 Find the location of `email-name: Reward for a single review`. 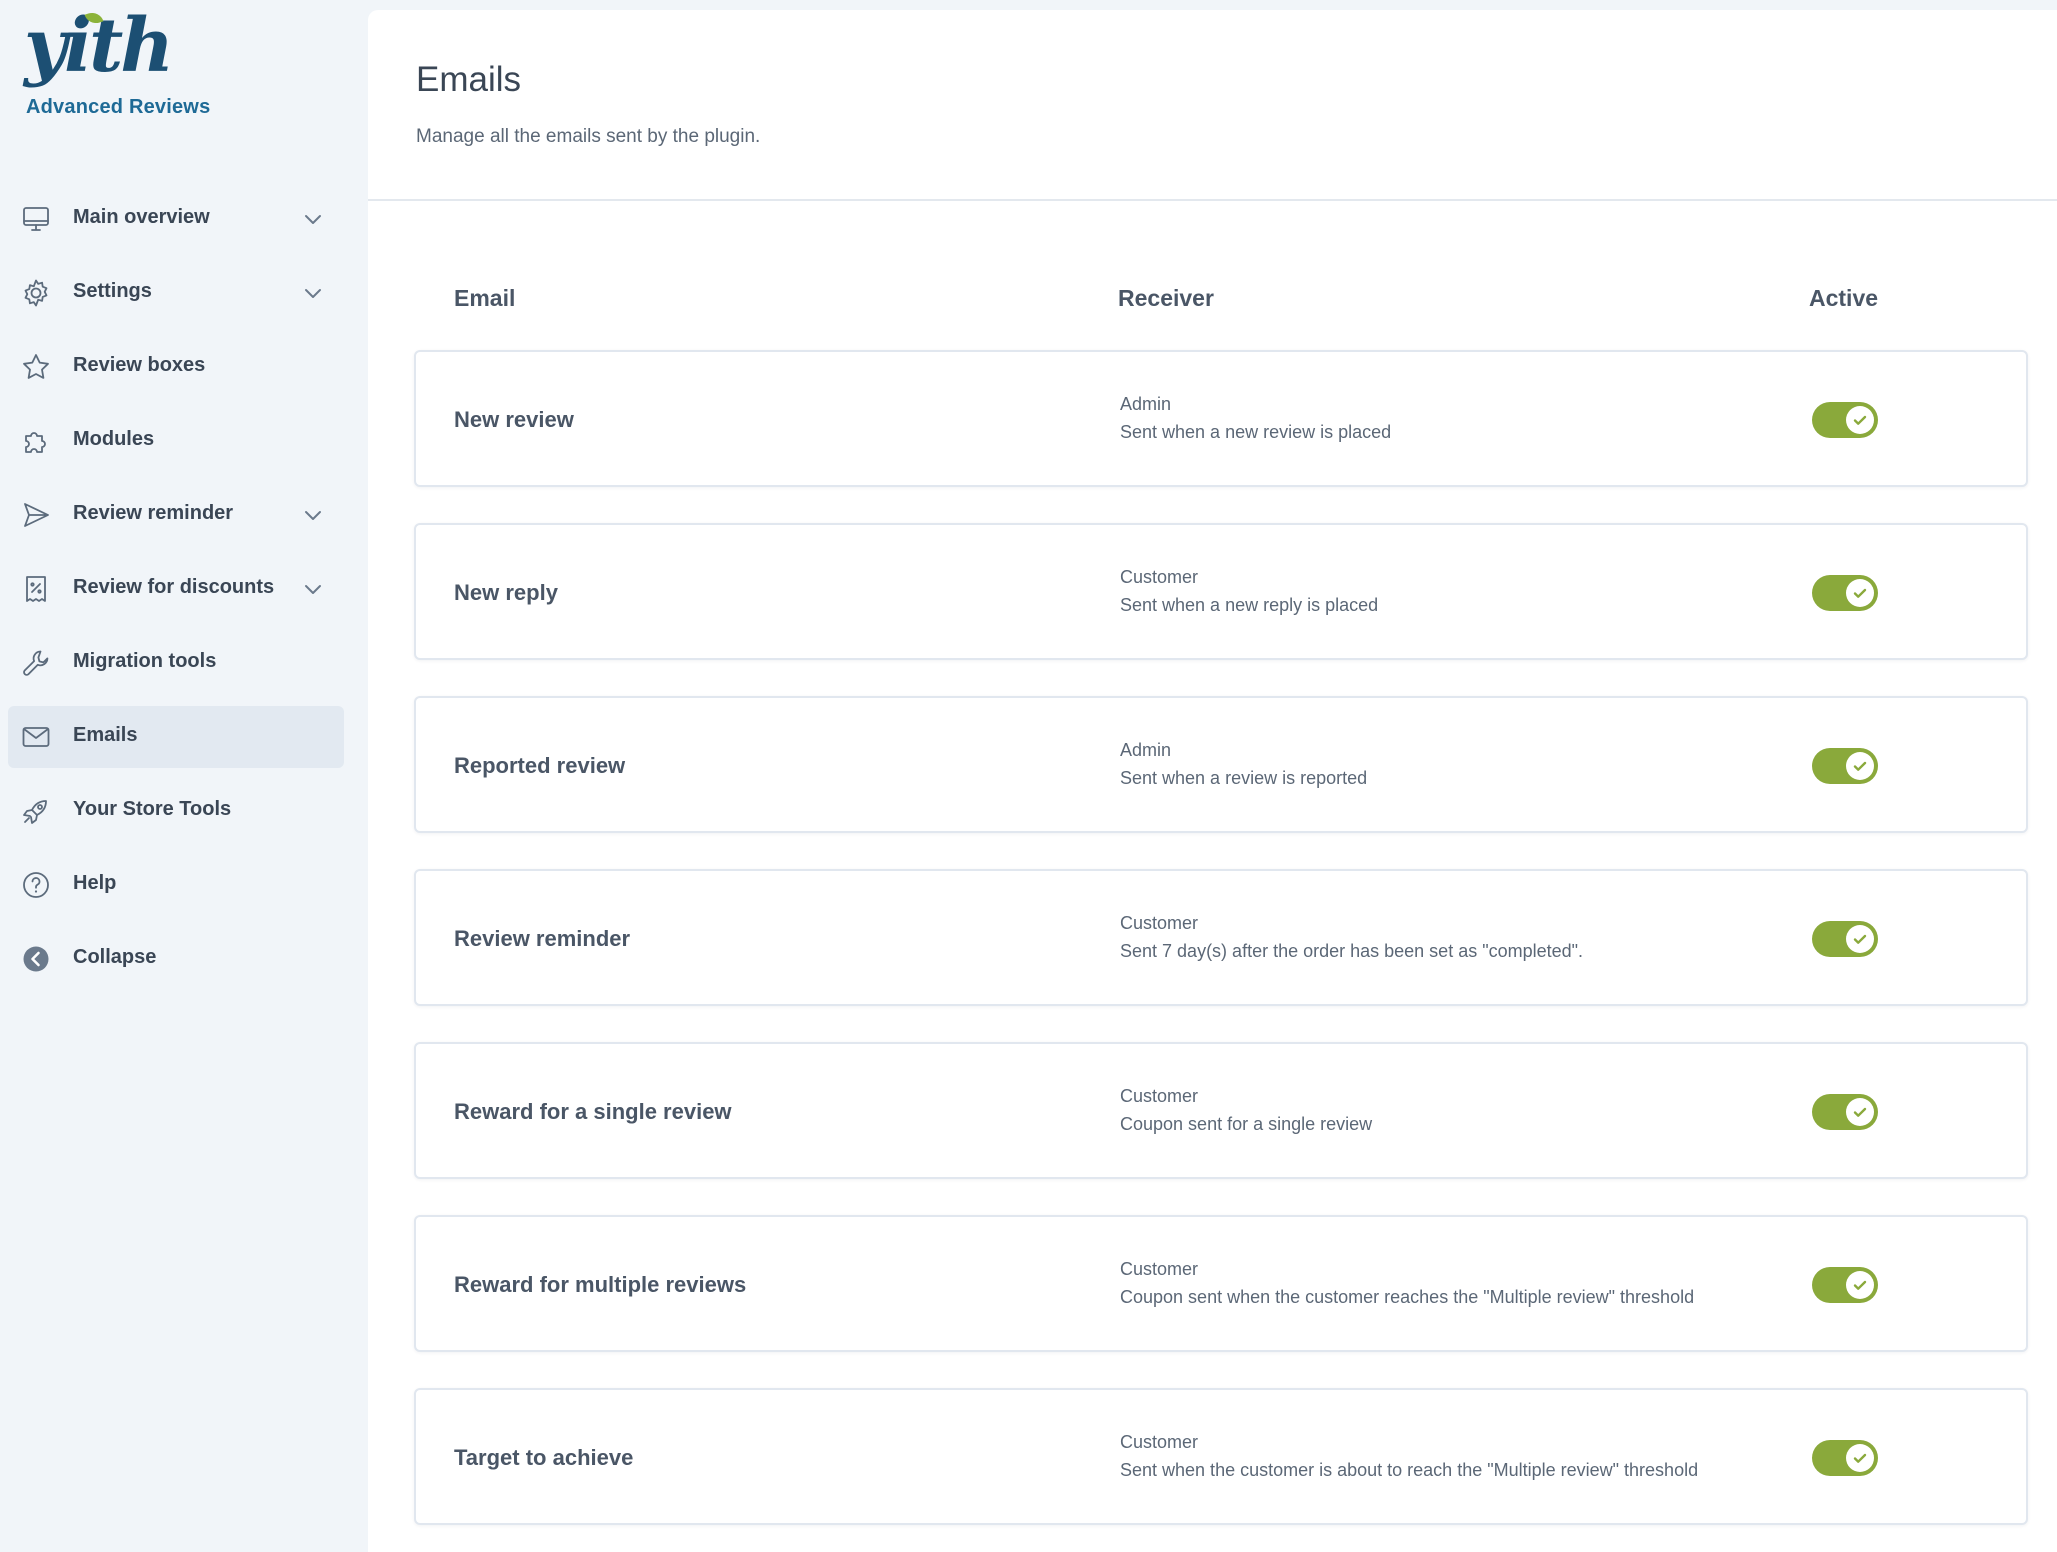

email-name: Reward for a single review is located at coordinates (593, 1112).